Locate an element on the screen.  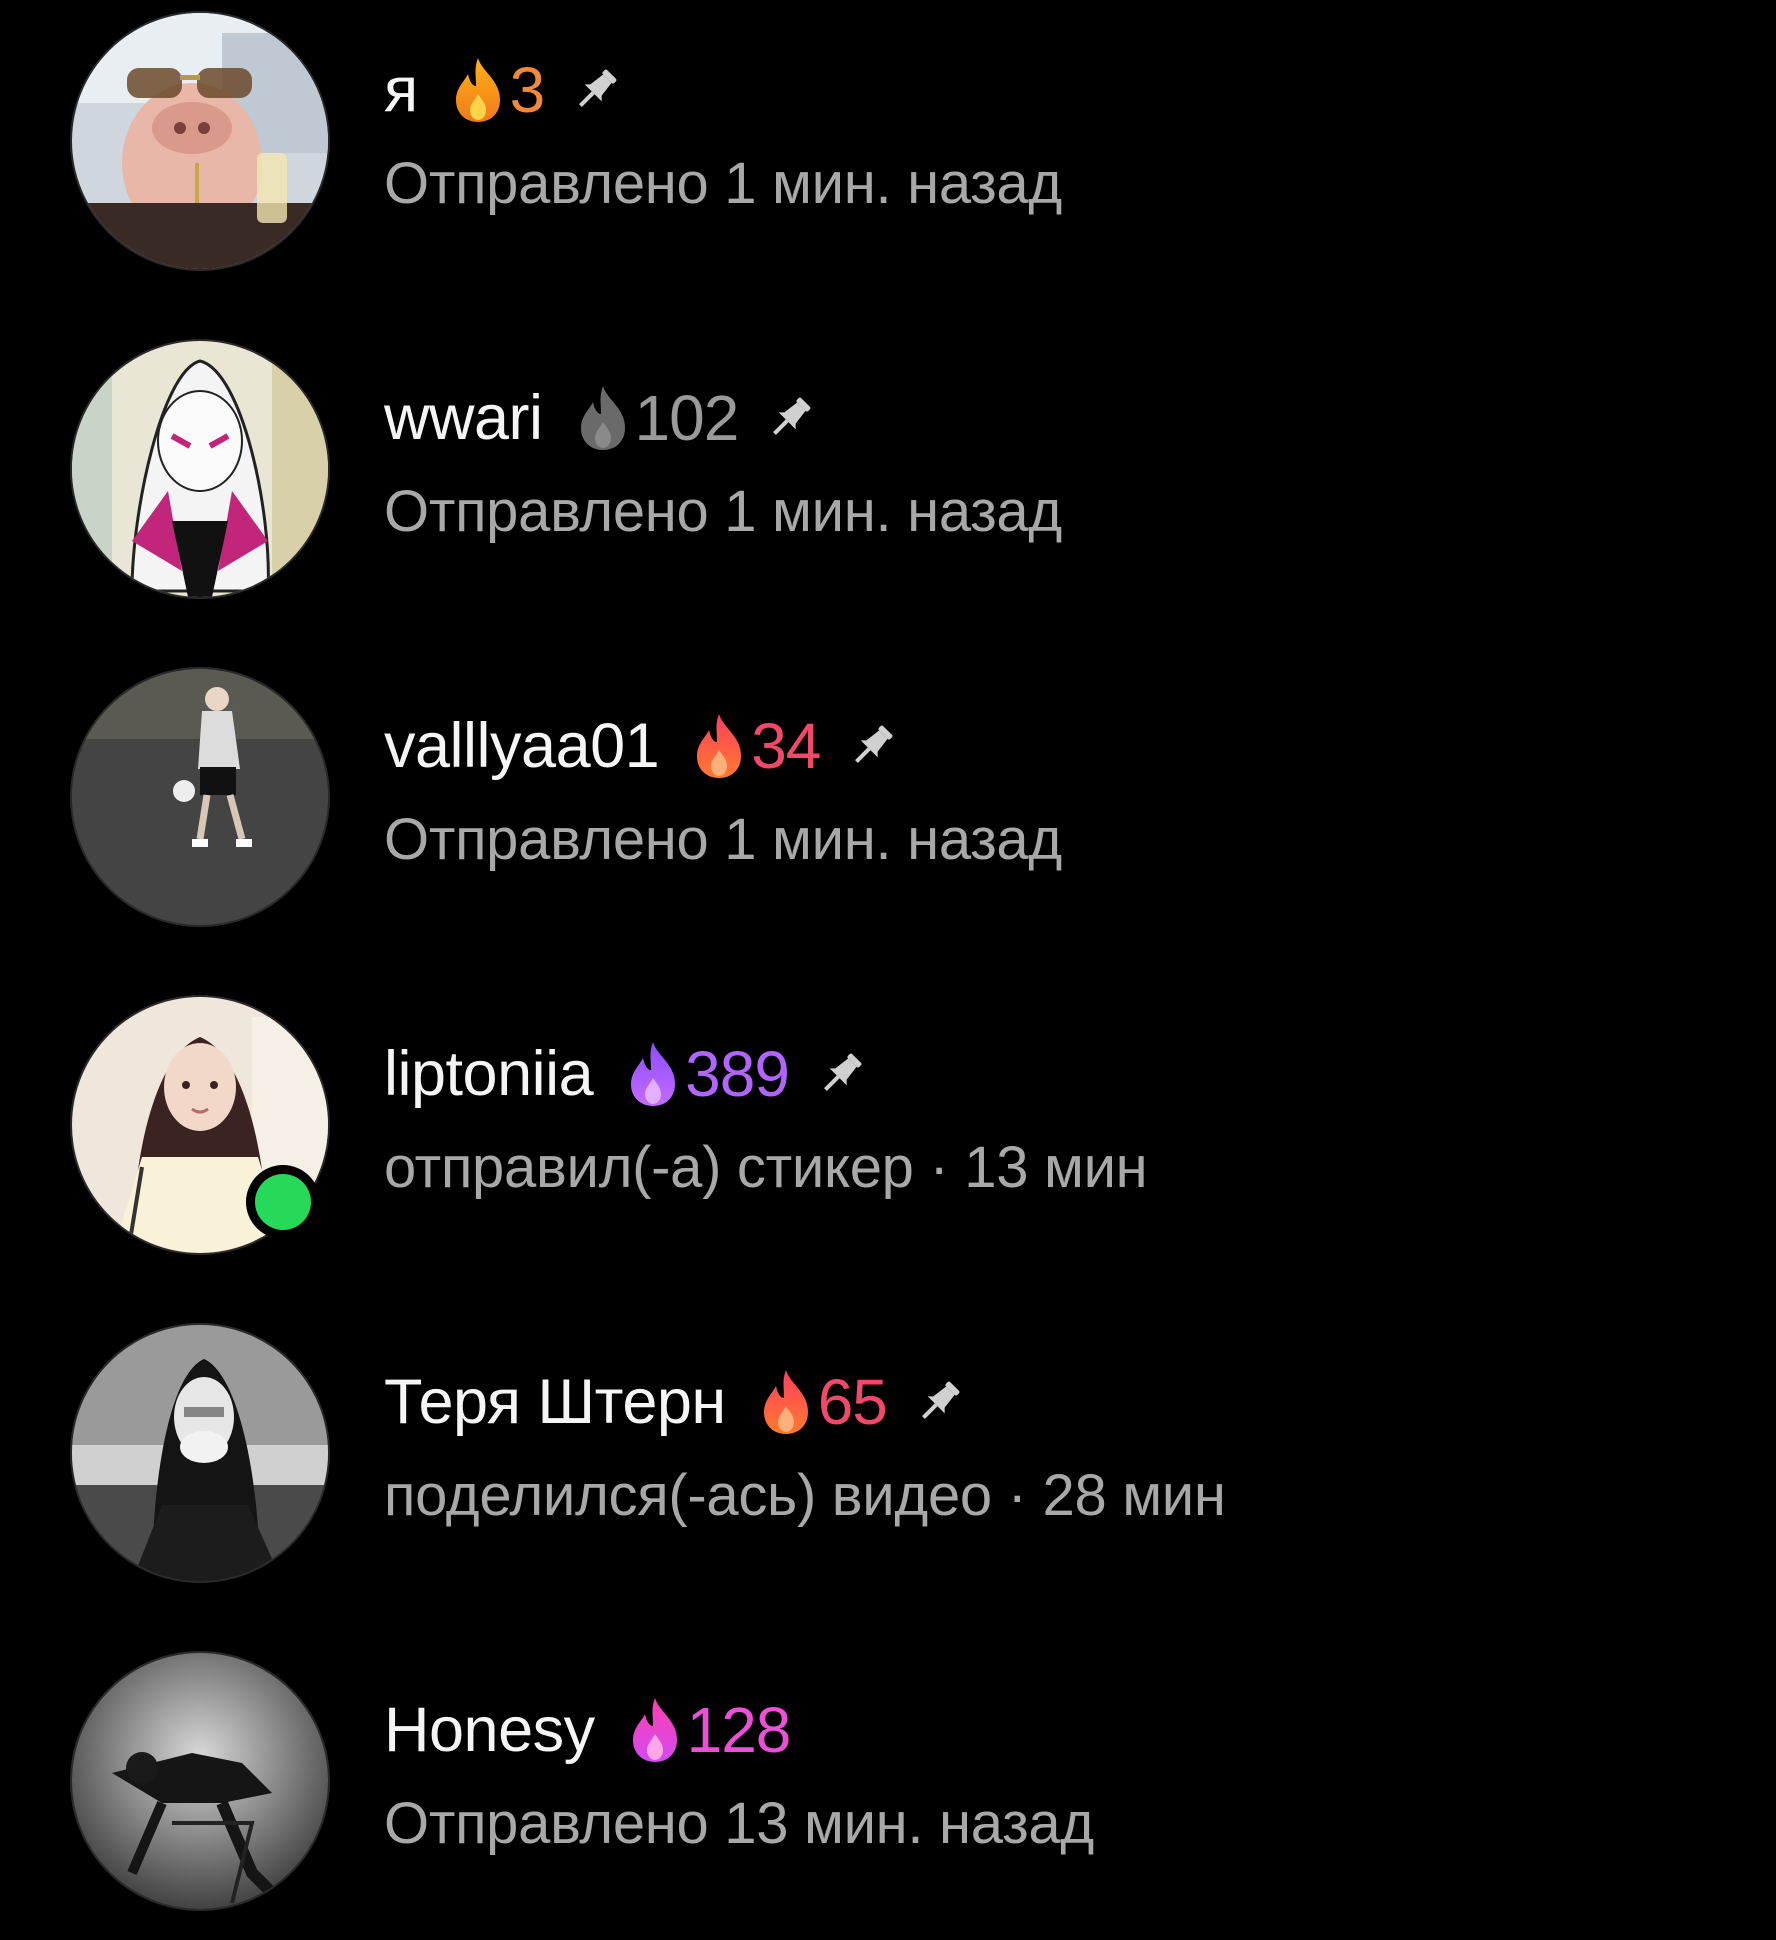
name-line: valllyaa01 34 is located at coordinates (642, 746).